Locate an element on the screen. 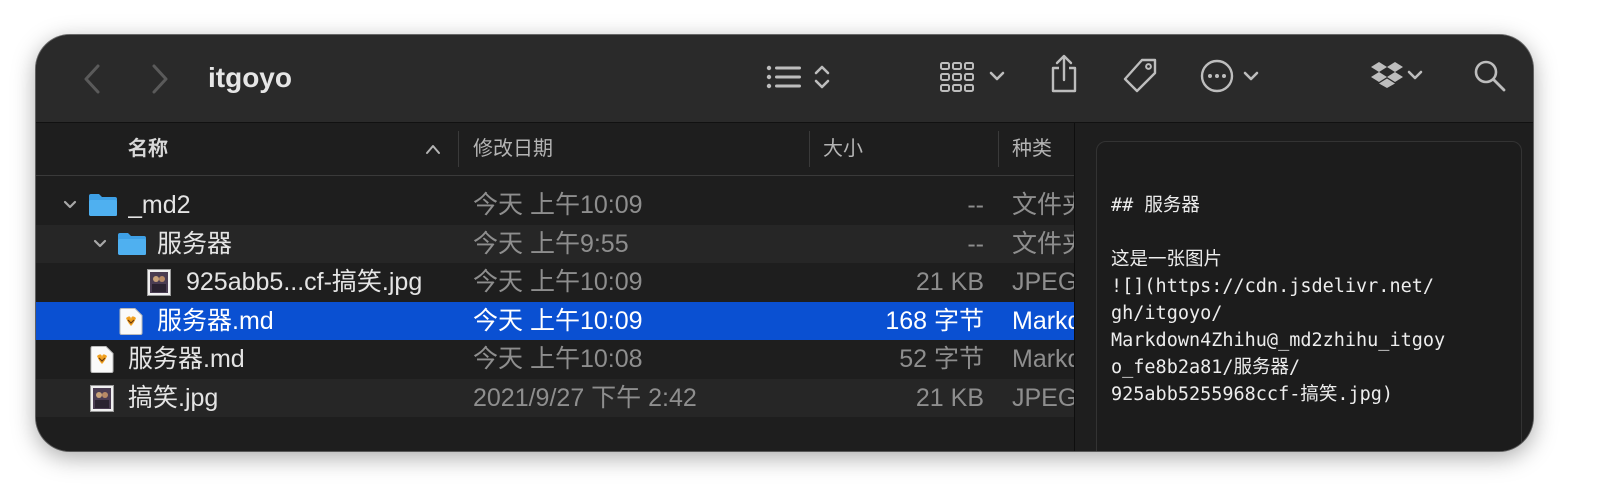 This screenshot has height=502, width=1618. file-size: 168 字节 is located at coordinates (934, 320).